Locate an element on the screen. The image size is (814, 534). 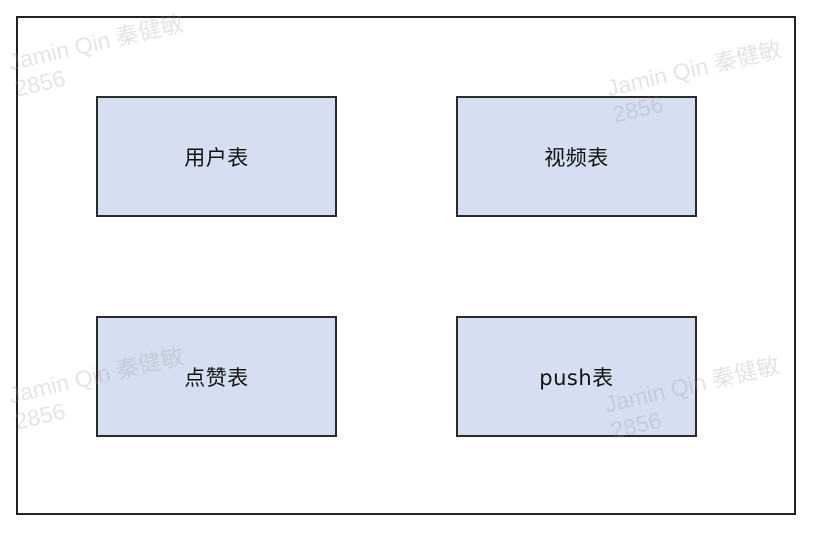
node-user-table: 用户表 is located at coordinates (216, 156).